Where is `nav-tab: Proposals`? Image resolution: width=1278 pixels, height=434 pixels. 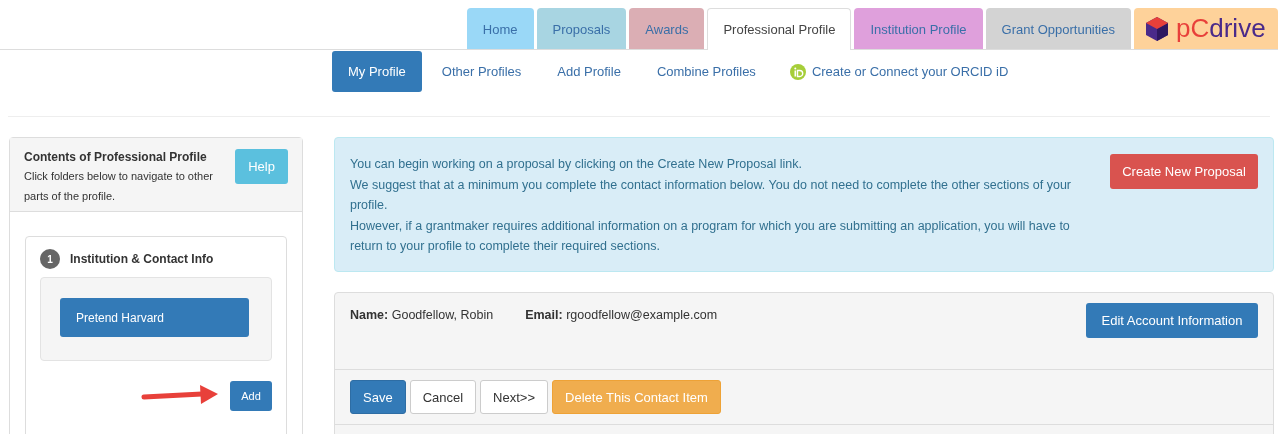
nav-tab: Proposals is located at coordinates (581, 28).